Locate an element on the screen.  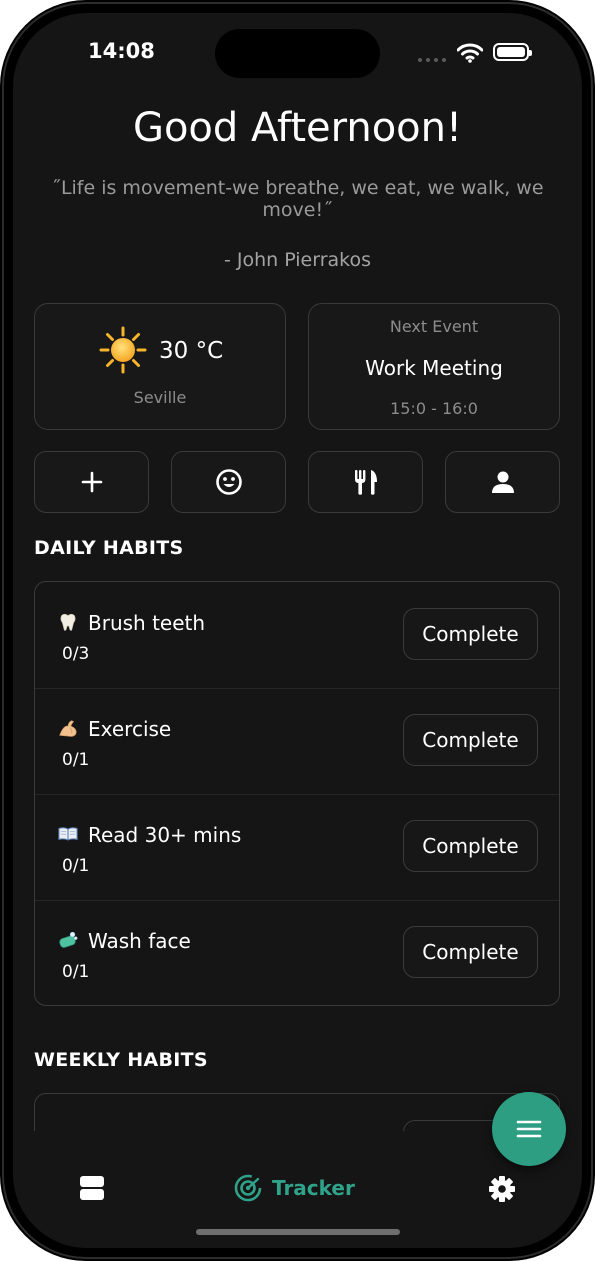
smiley-icon is located at coordinates (228, 482).